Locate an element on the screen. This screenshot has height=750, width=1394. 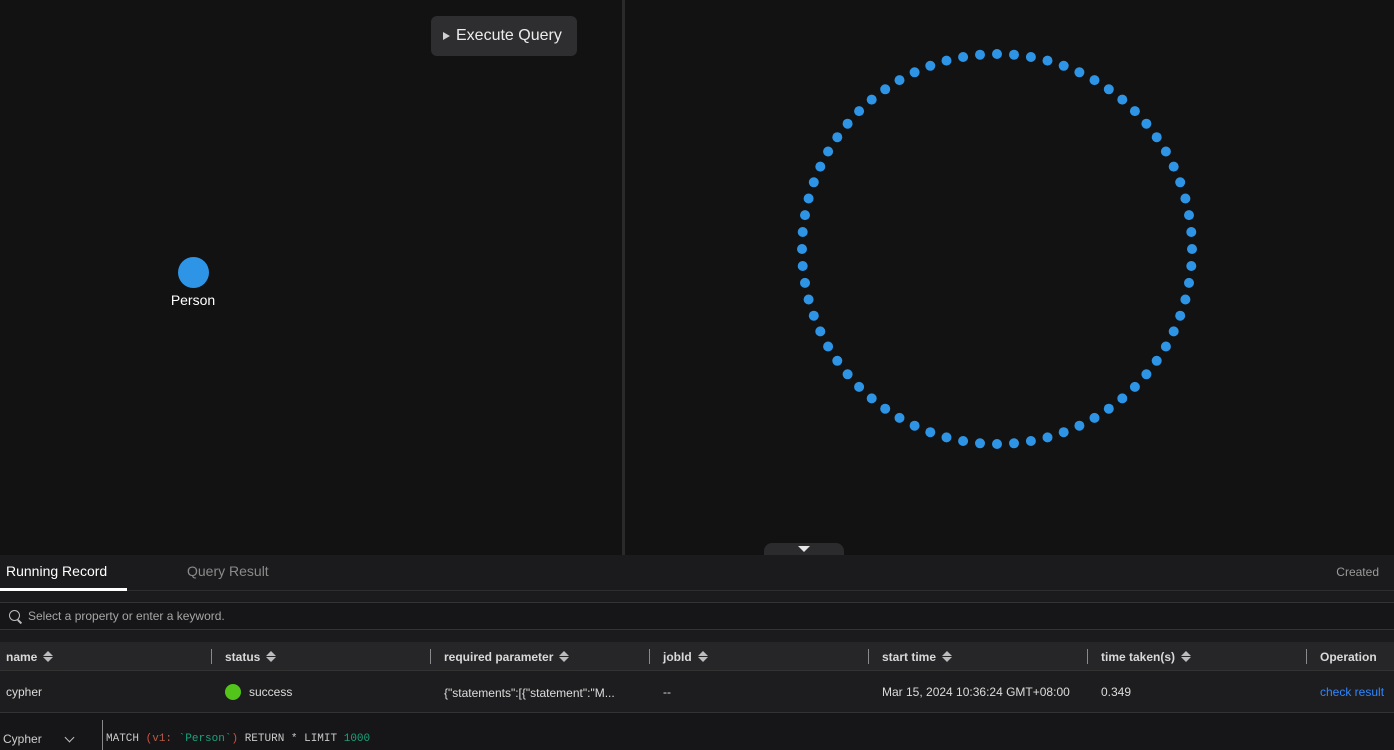
column-header-status: status is located at coordinates (251, 656).